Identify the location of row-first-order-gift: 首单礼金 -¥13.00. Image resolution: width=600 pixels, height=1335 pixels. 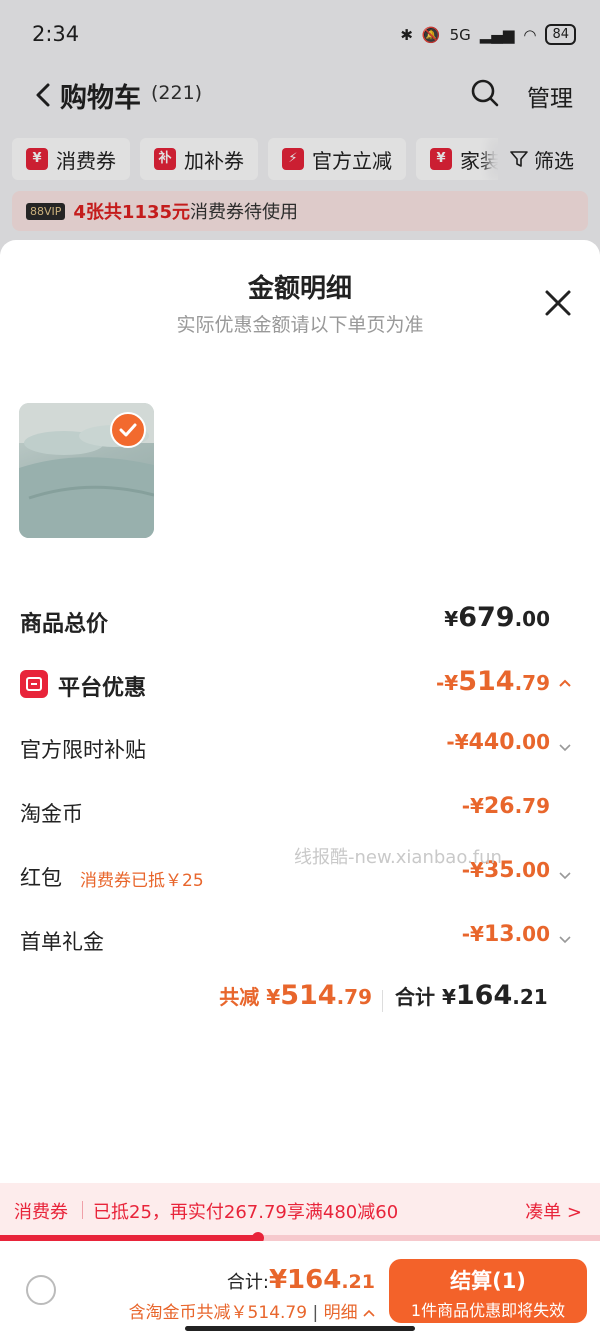
(300, 940).